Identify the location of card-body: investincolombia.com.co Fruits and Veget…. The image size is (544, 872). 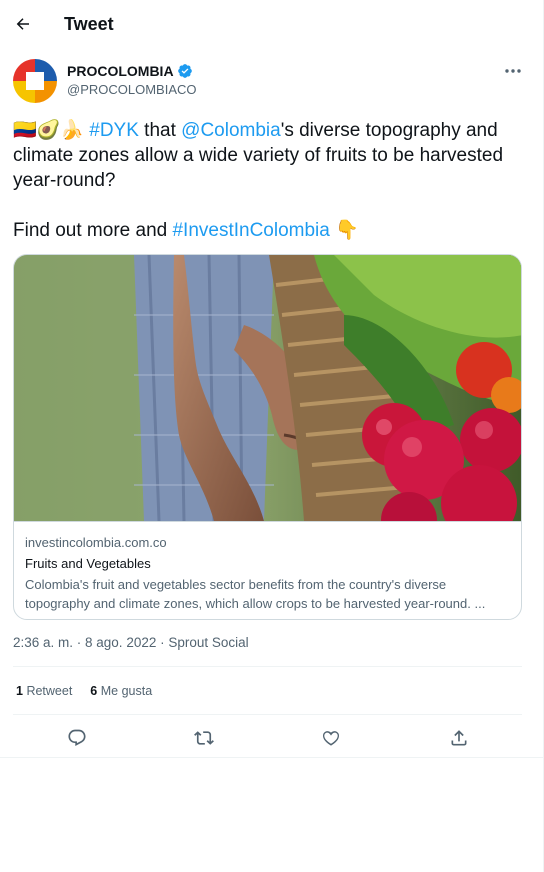
(267, 570).